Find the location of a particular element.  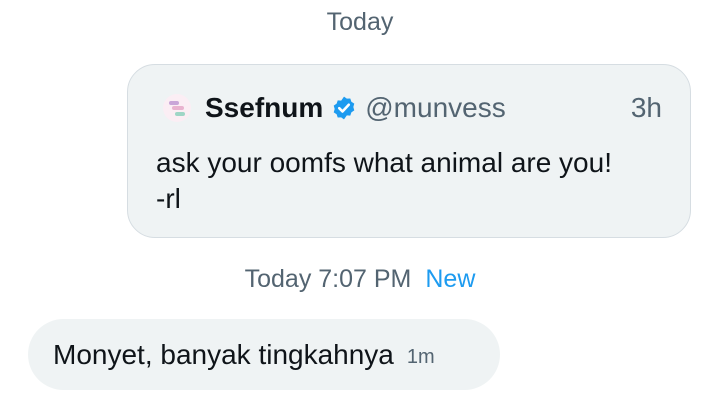

post-time: 3h is located at coordinates (646, 107).